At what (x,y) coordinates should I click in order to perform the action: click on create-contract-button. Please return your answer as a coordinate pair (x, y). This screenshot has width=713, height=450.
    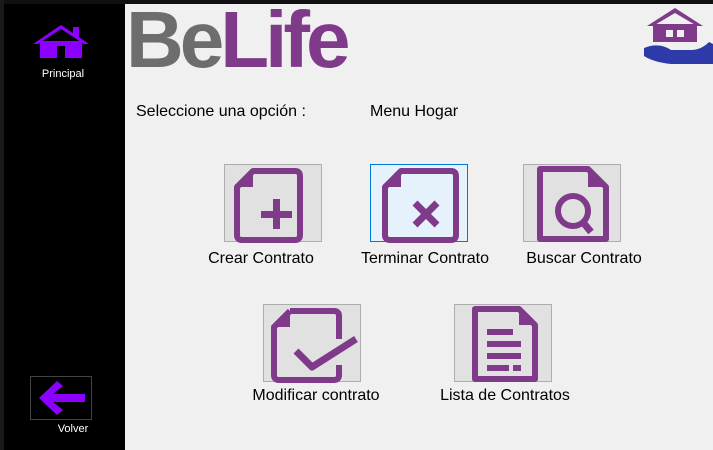
    Looking at the image, I should click on (273, 203).